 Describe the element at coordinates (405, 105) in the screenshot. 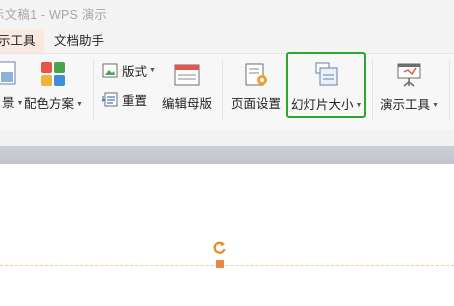

I see `presentation-tools-label: 演示工具` at that location.